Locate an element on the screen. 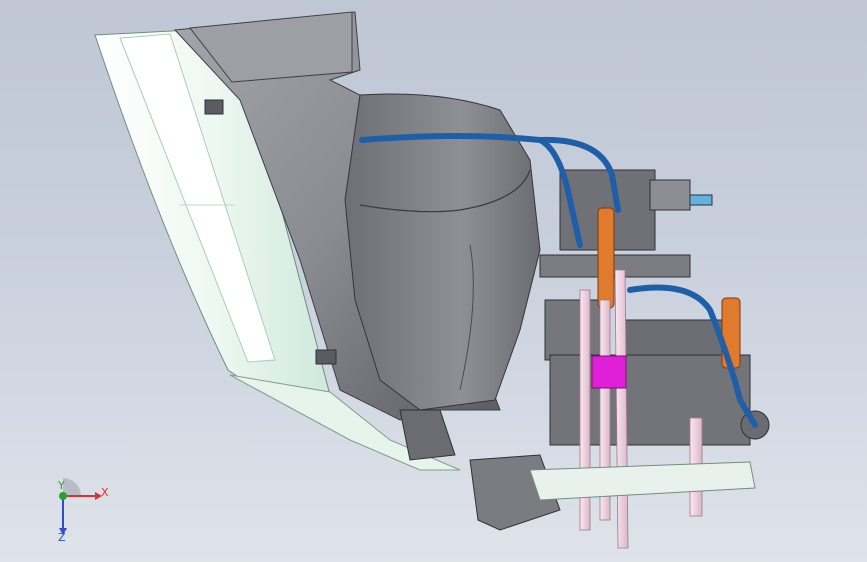 This screenshot has height=562, width=867. magenta-clip is located at coordinates (609, 372).